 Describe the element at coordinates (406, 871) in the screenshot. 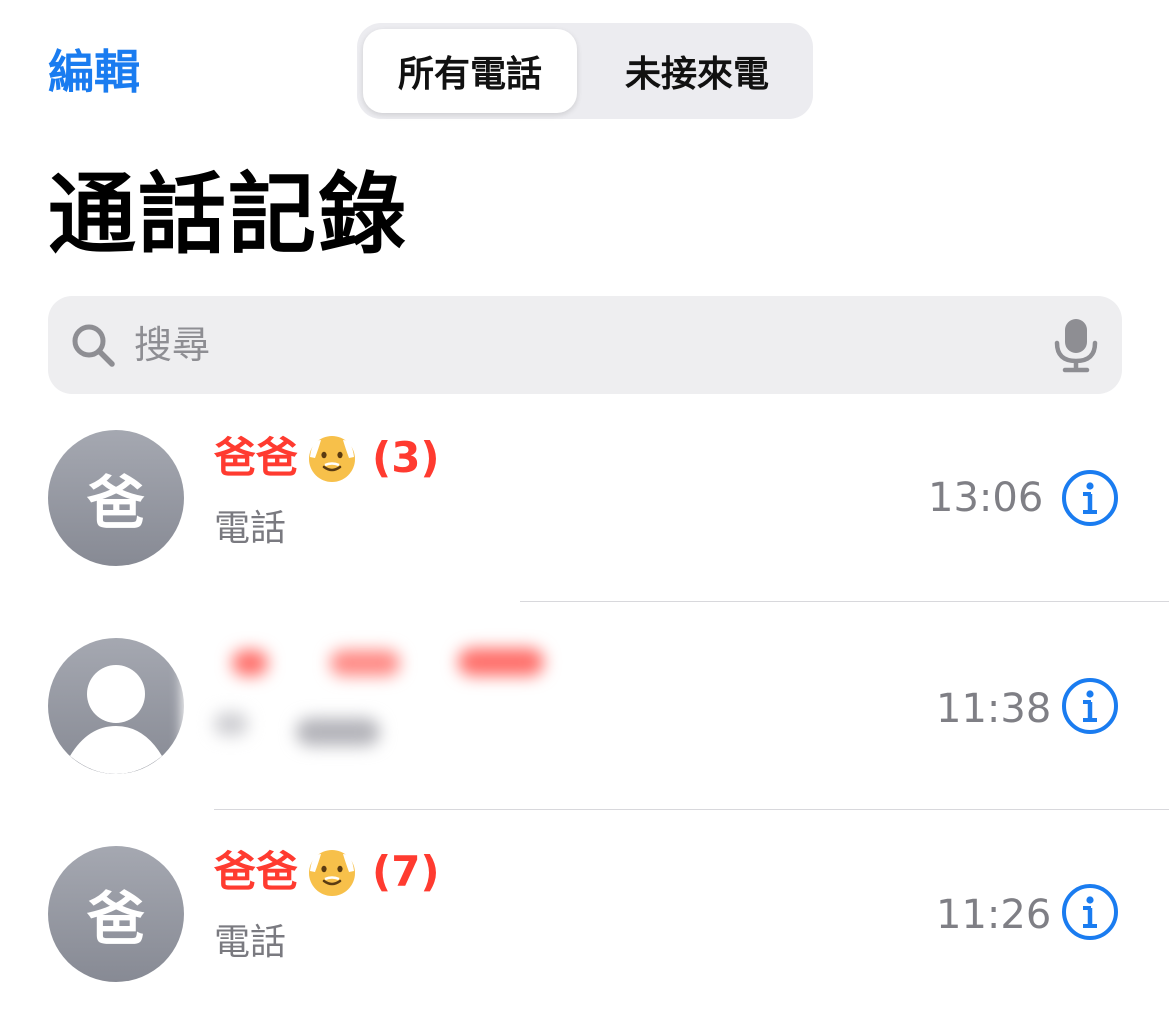

I see `call-count: (7)` at that location.